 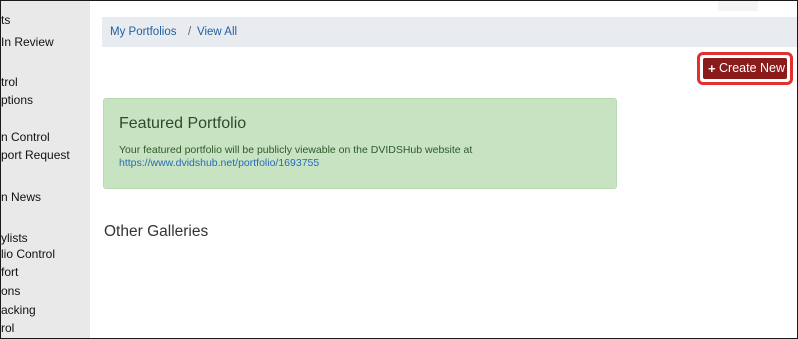 I want to click on sidebar-item-3: trol, so click(x=9, y=82).